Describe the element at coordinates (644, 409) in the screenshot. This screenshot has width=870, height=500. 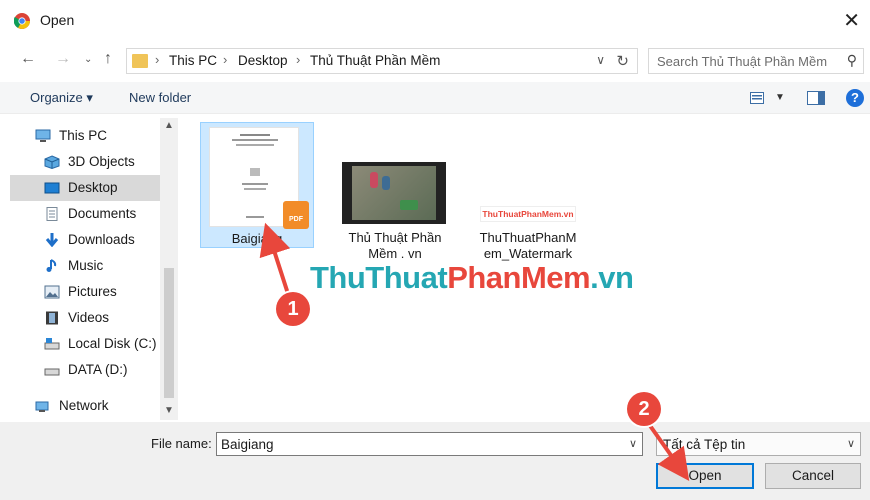
I see `annotation-badge-2: 2` at that location.